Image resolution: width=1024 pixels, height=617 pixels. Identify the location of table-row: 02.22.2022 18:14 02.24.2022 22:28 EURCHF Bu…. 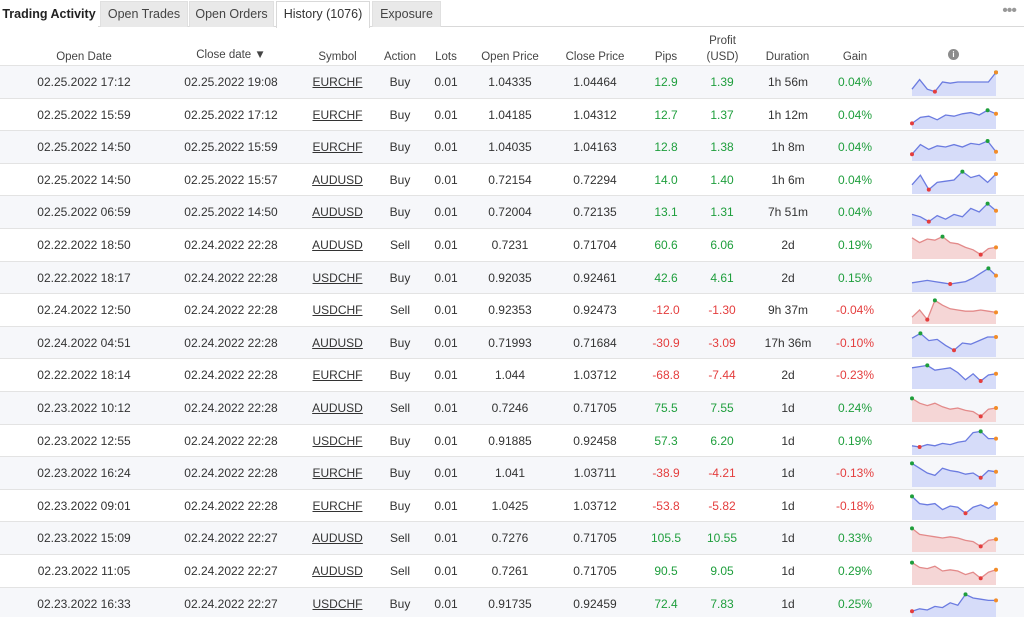
(512, 374).